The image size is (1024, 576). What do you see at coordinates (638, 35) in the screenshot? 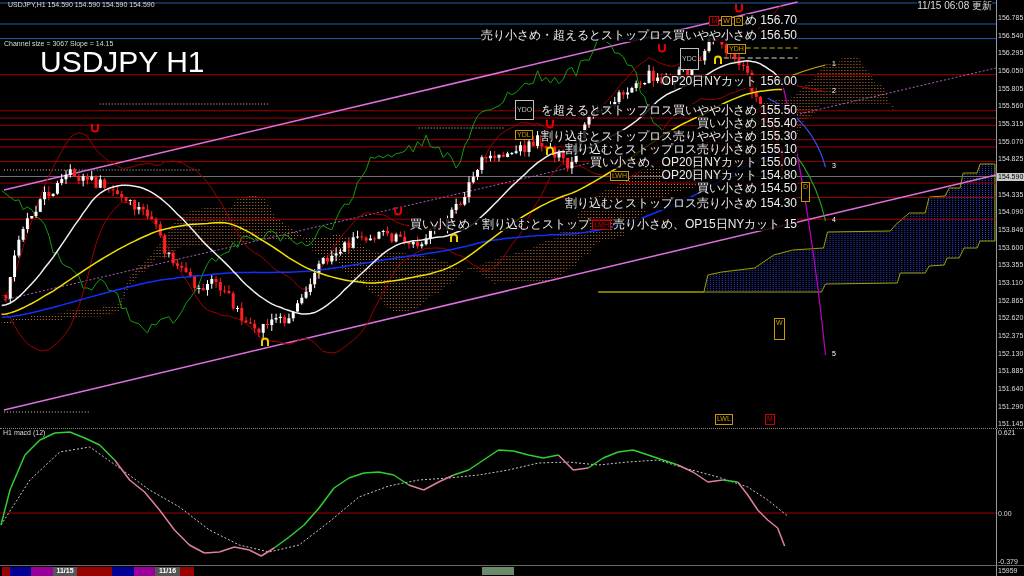
I see `level-annotation: 売り小さめ・超えるとストップロス買いやや小さめ 156.50` at bounding box center [638, 35].